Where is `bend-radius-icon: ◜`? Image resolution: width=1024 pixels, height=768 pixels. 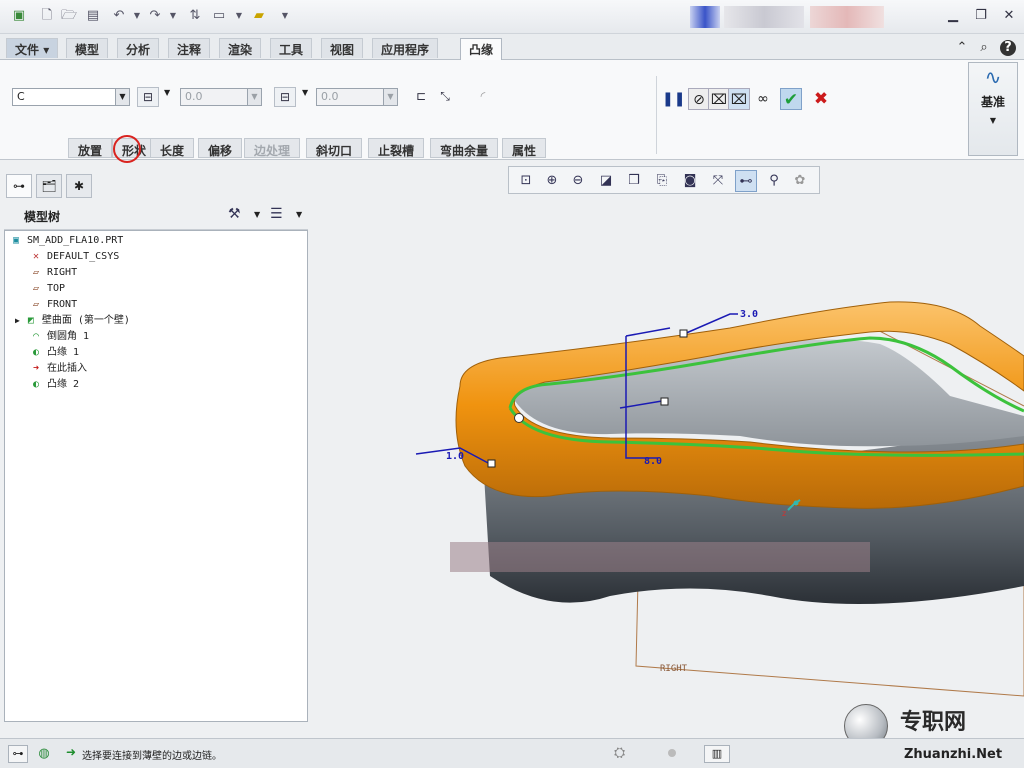
bend-radius-icon: ◜ is located at coordinates (483, 97).